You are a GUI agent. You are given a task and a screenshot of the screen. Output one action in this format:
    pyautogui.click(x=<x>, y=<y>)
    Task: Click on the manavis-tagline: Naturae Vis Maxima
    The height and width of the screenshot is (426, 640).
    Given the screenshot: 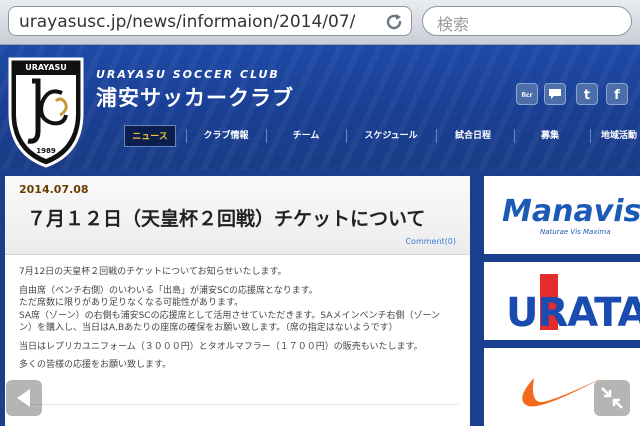 What is the action you would take?
    pyautogui.click(x=575, y=232)
    